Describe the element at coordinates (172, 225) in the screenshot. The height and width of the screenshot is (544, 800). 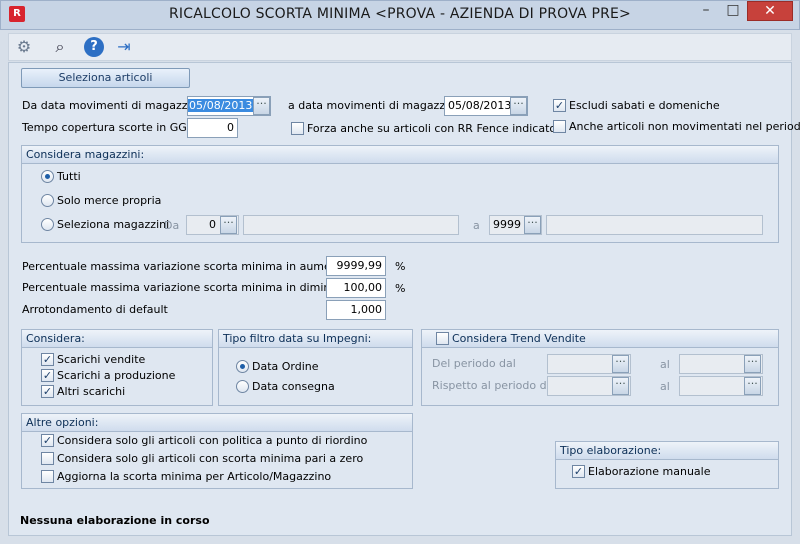
I see `warehouse-from-label: Da` at that location.